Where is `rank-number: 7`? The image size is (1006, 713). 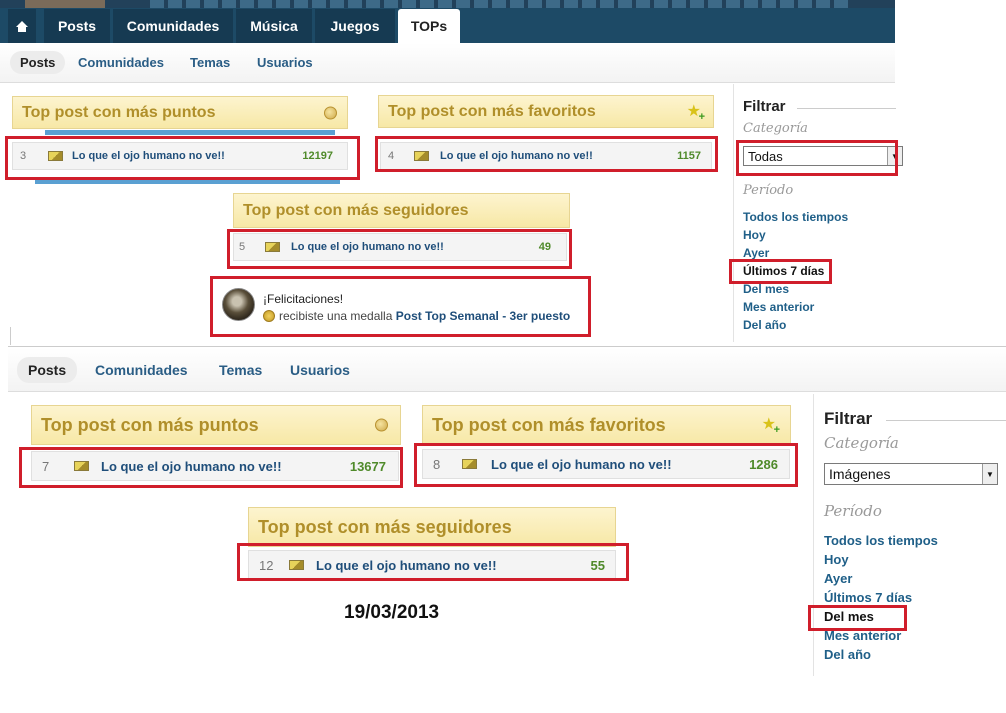 rank-number: 7 is located at coordinates (46, 466).